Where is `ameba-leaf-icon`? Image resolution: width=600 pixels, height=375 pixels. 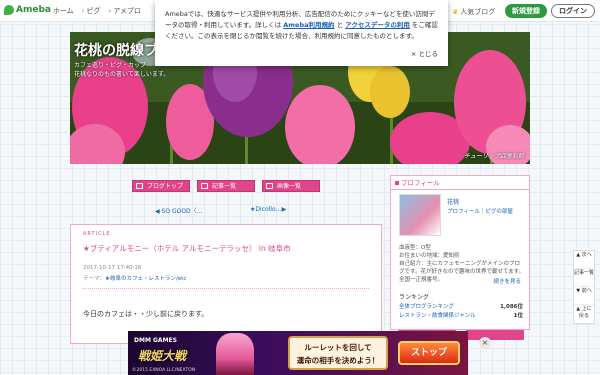
ameba-leaf-icon is located at coordinates (9, 10).